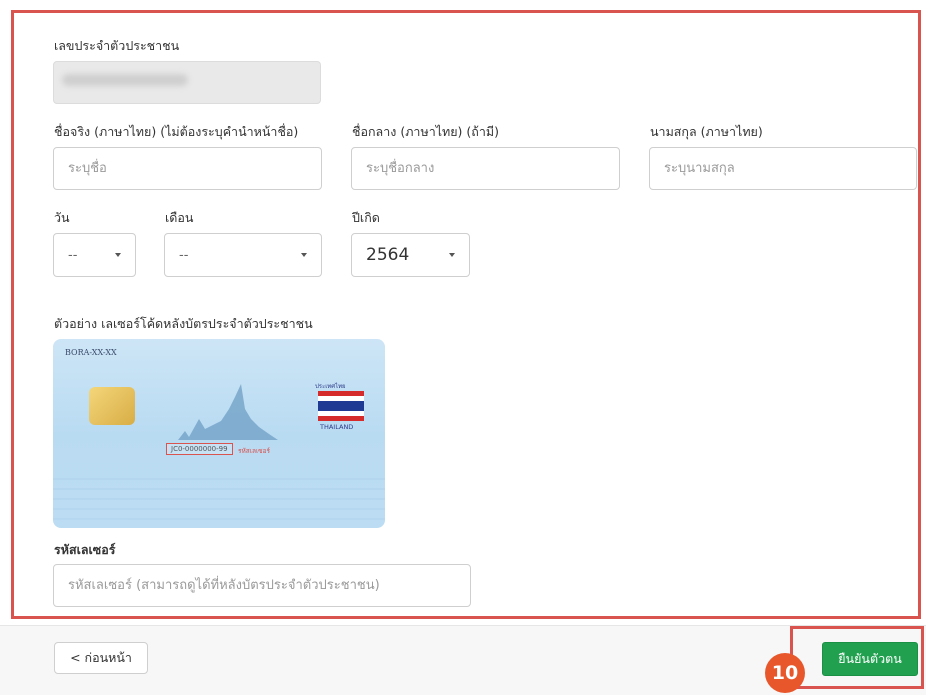 The image size is (926, 695). What do you see at coordinates (366, 217) in the screenshot?
I see `year-label: ปีเกิด` at bounding box center [366, 217].